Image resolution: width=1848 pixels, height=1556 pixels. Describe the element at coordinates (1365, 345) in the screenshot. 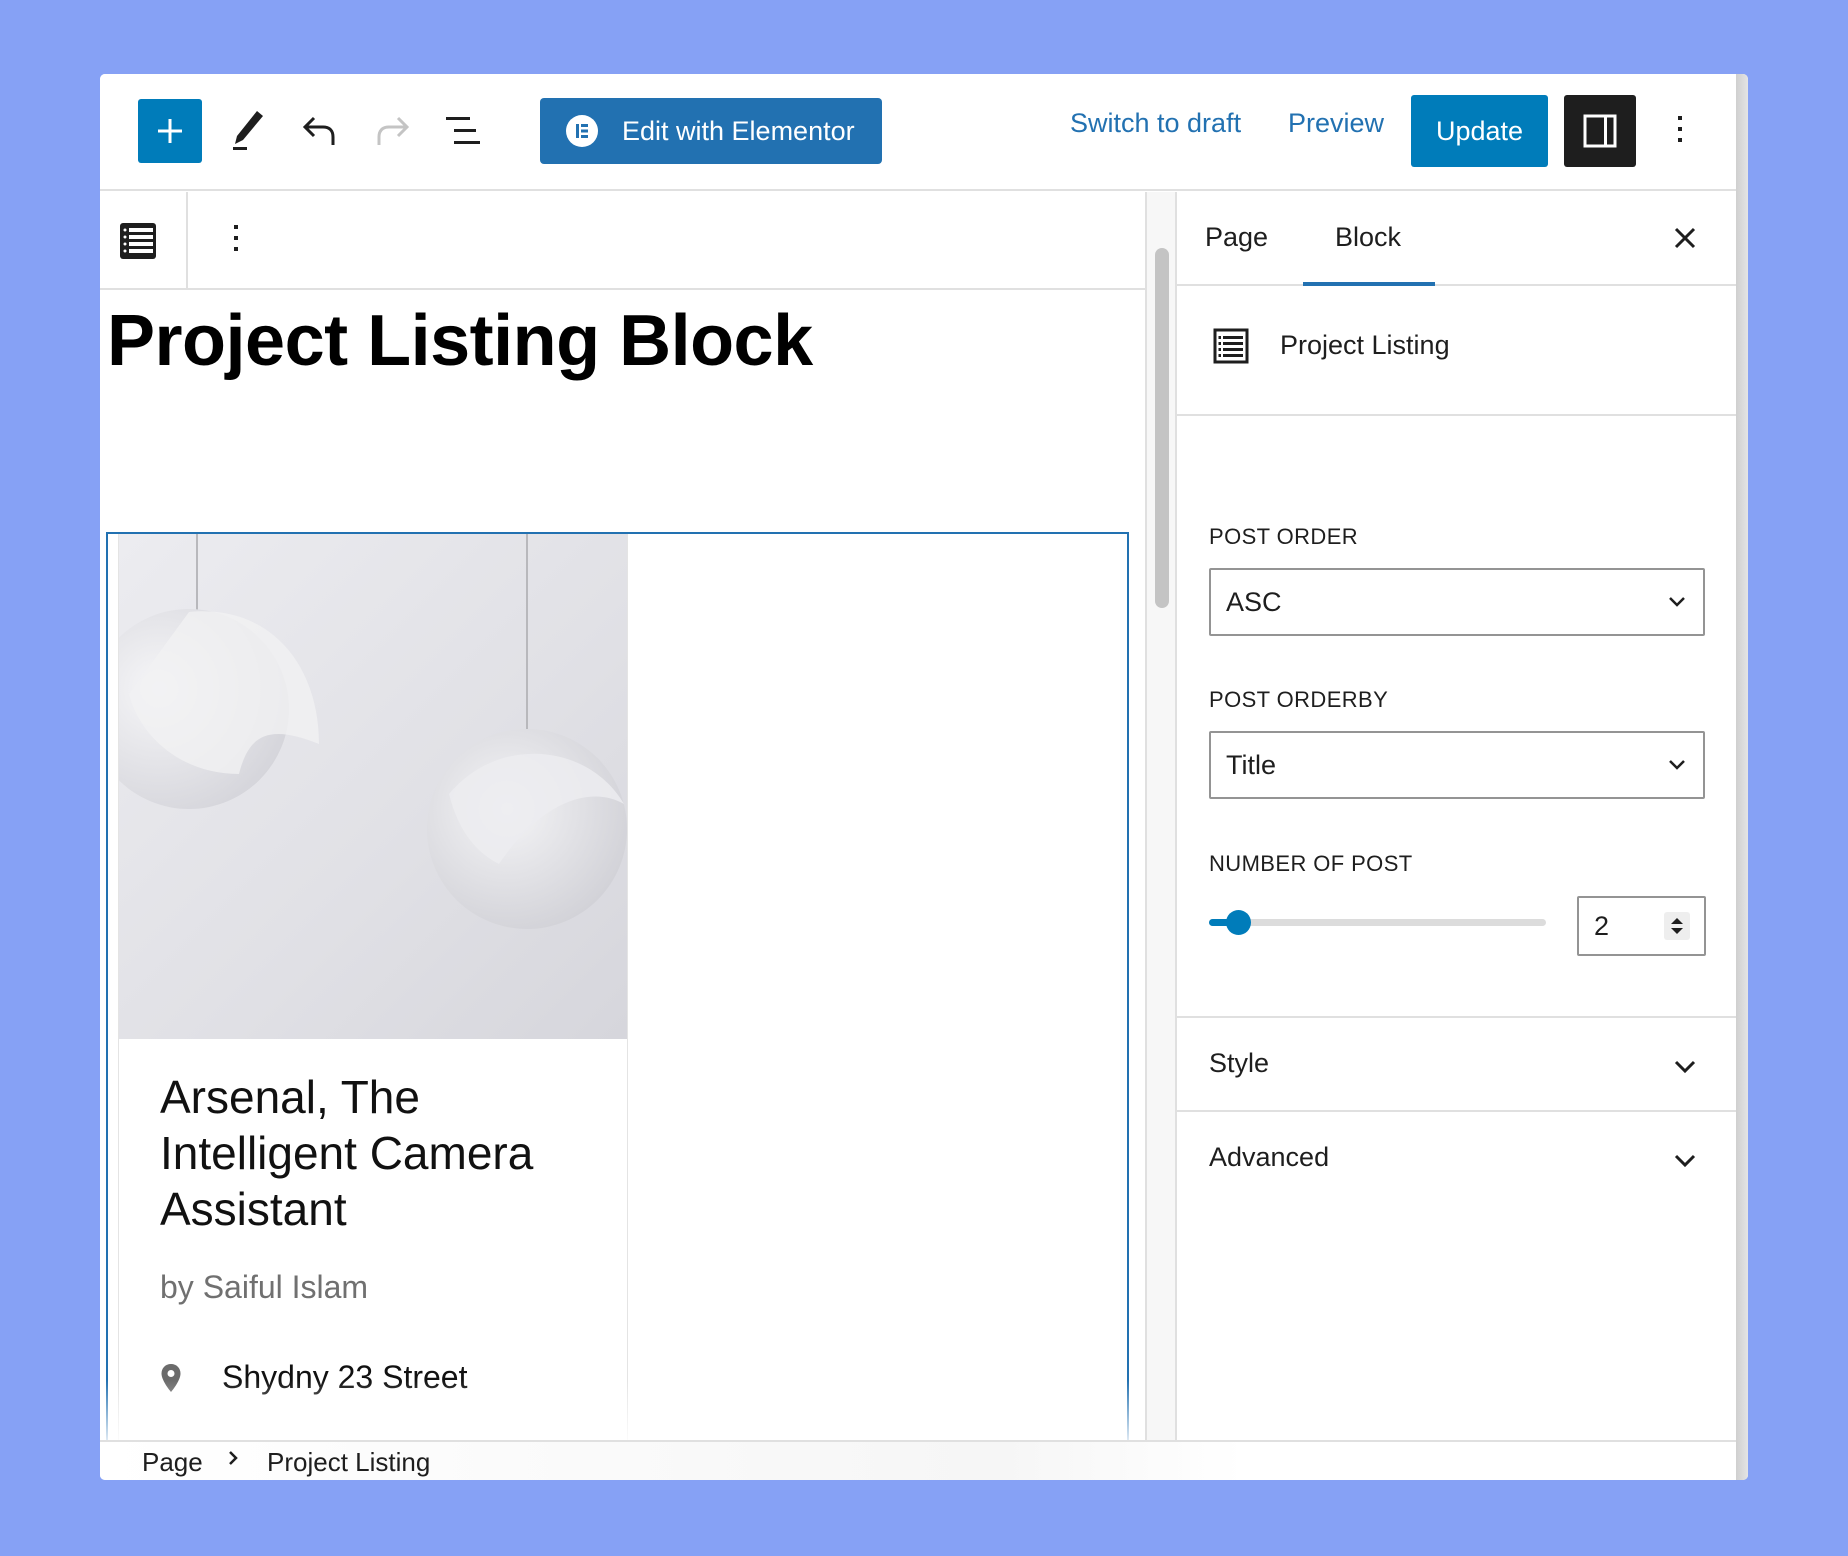

I see `block-card-title: Project Listing` at that location.